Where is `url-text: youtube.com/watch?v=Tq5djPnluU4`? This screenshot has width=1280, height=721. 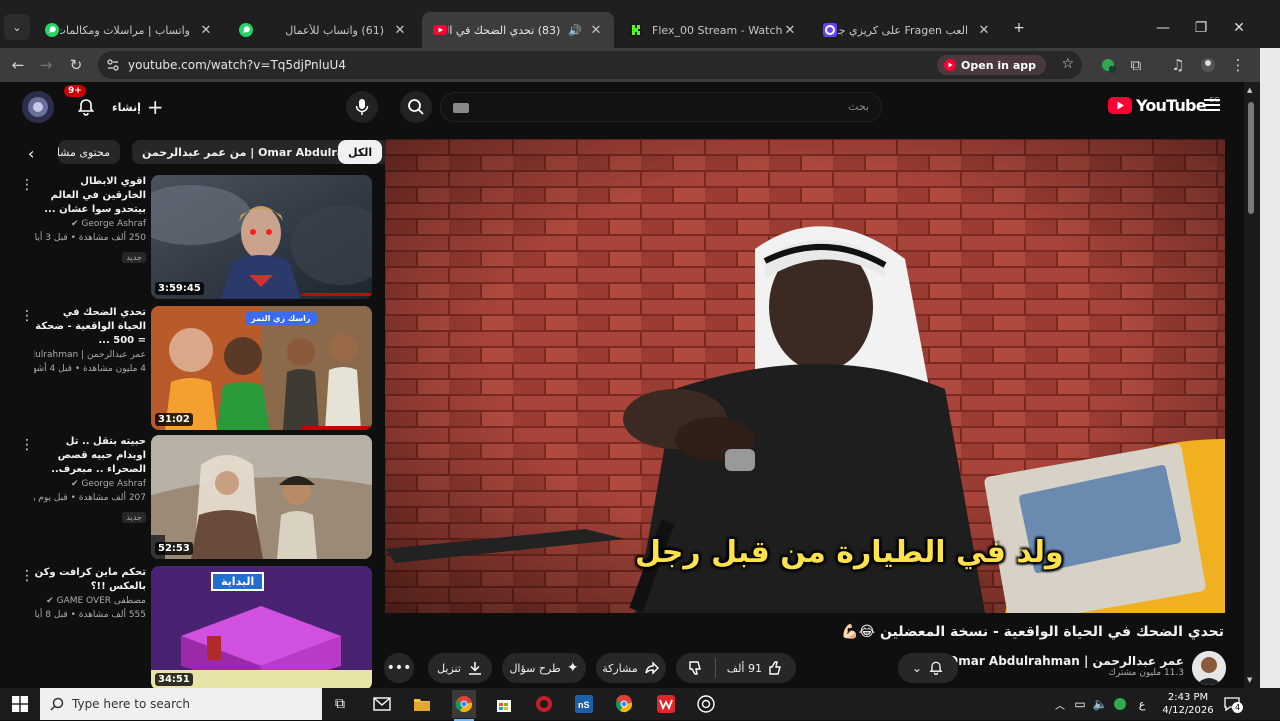 url-text: youtube.com/watch?v=Tq5djPnluU4 is located at coordinates (237, 65).